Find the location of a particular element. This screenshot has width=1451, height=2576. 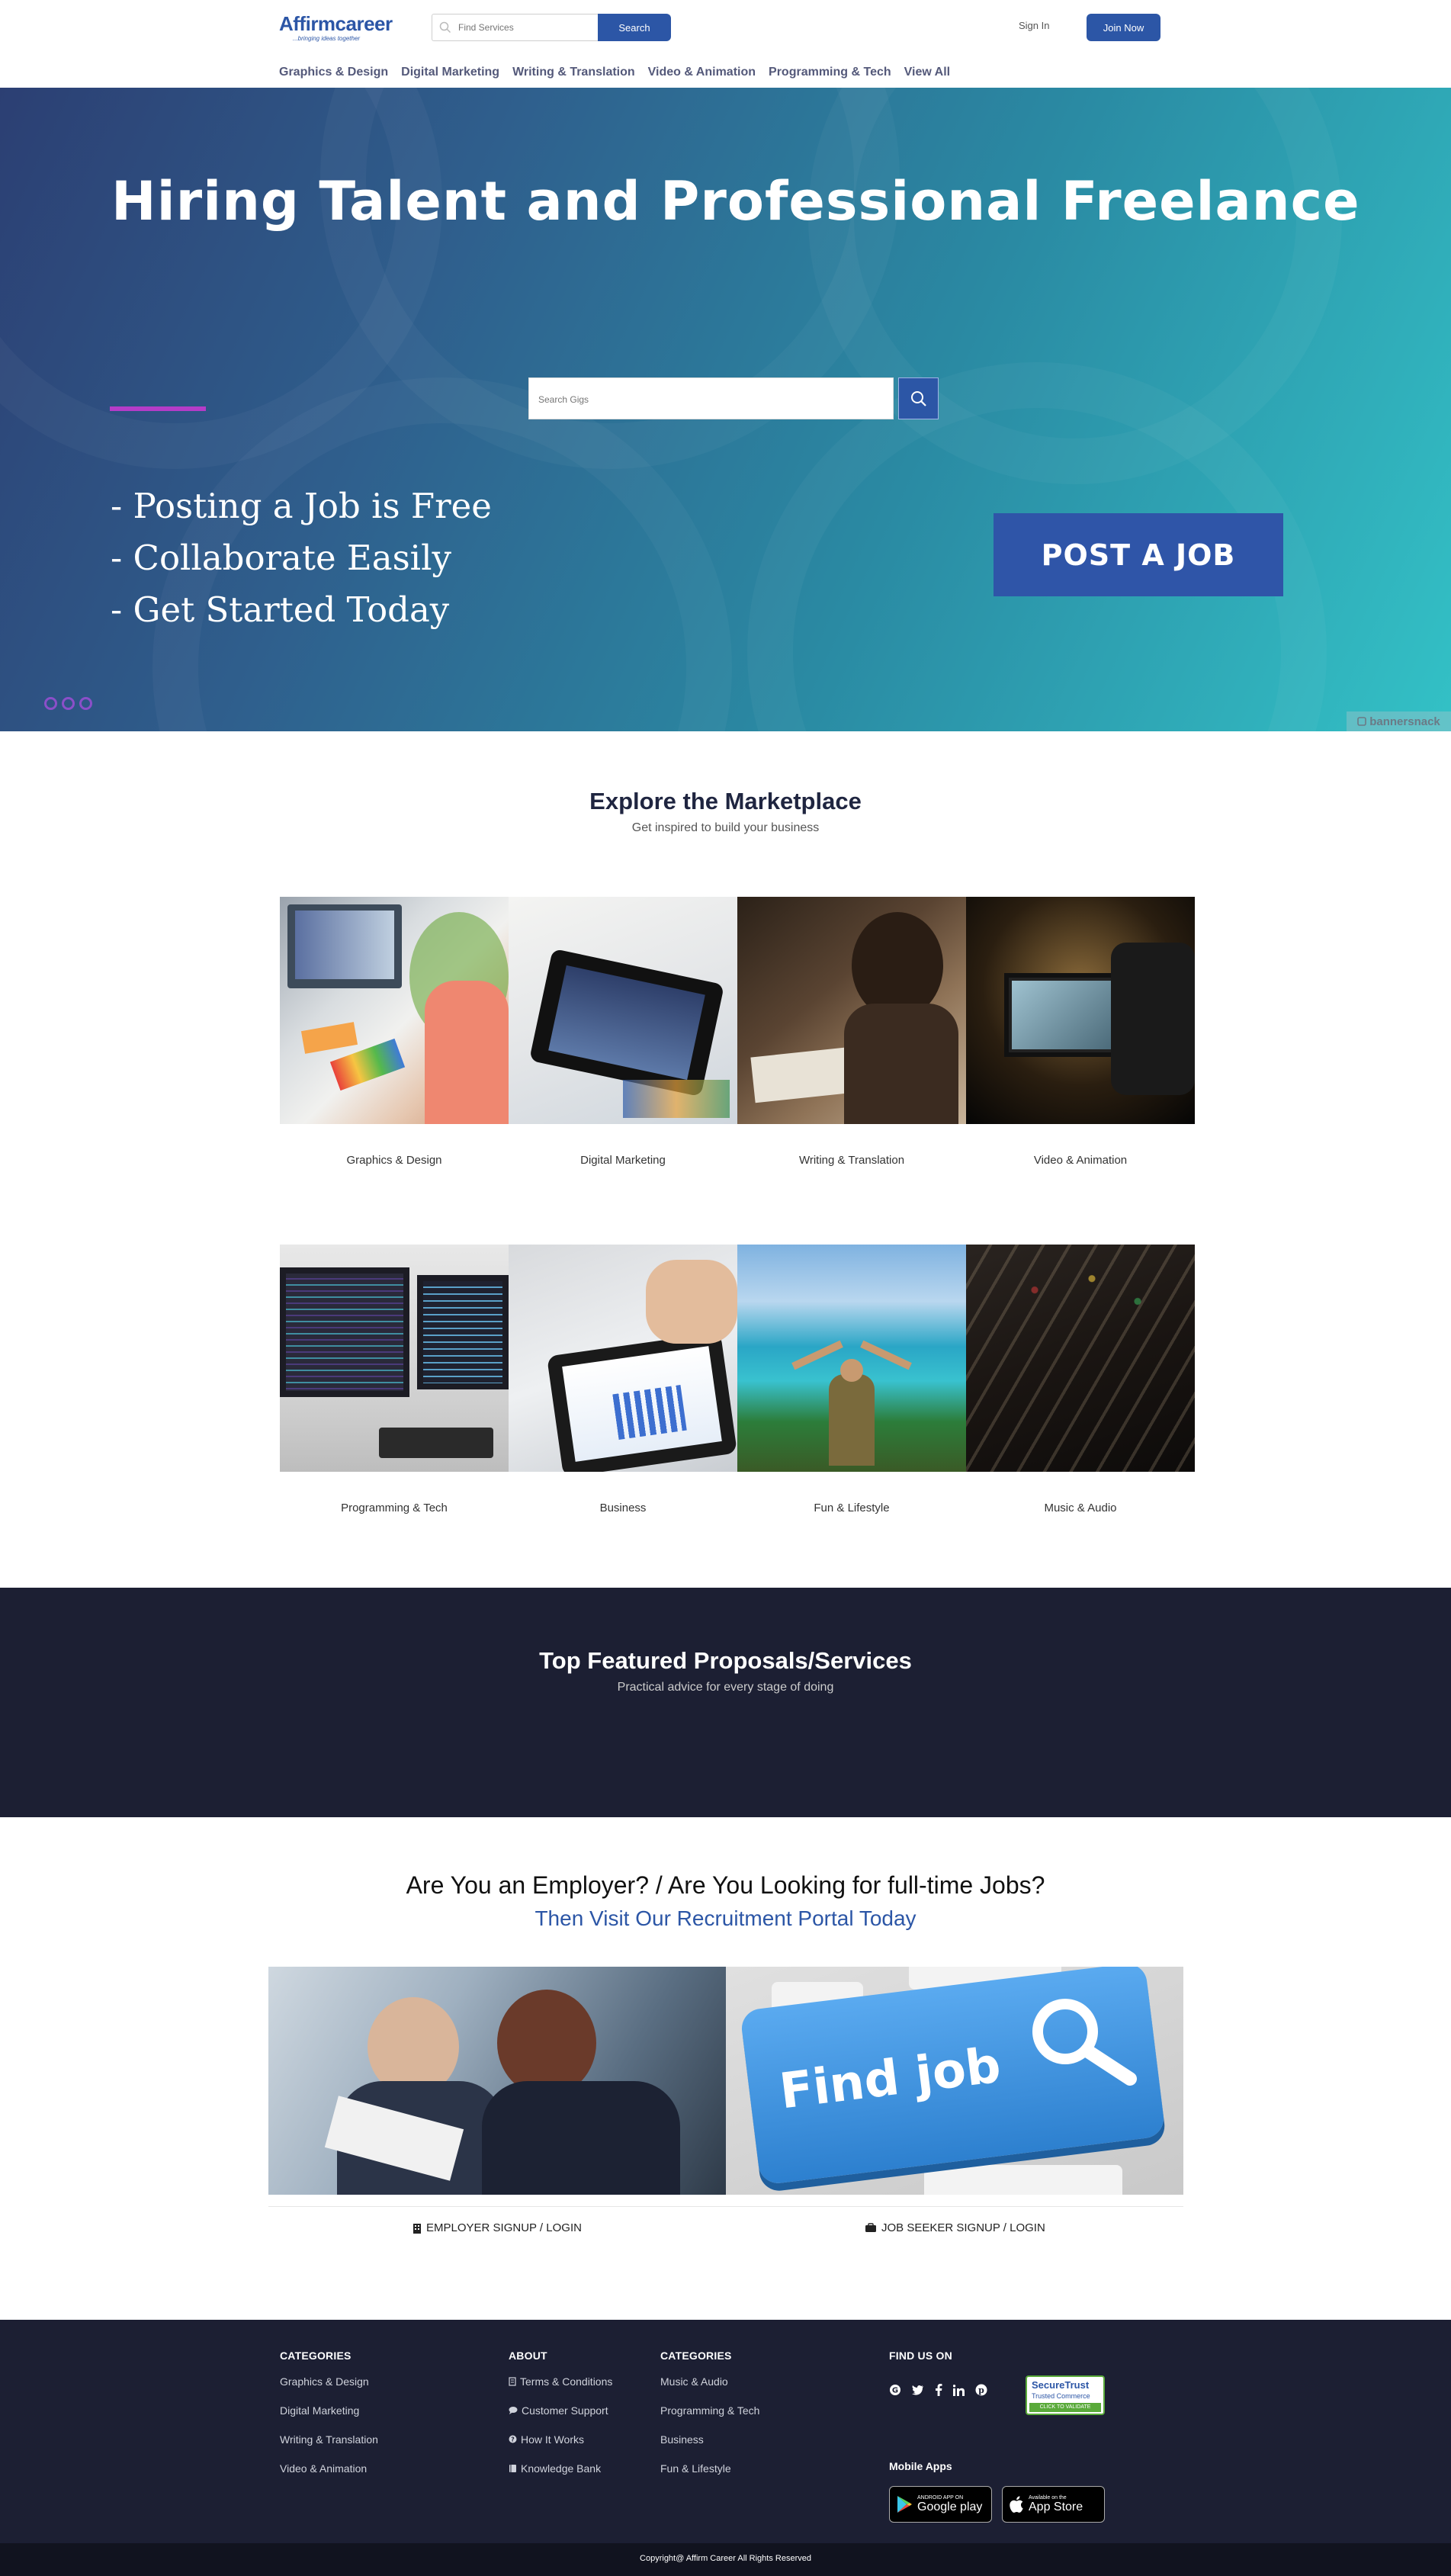

social-icons: G p is located at coordinates (938, 2390).